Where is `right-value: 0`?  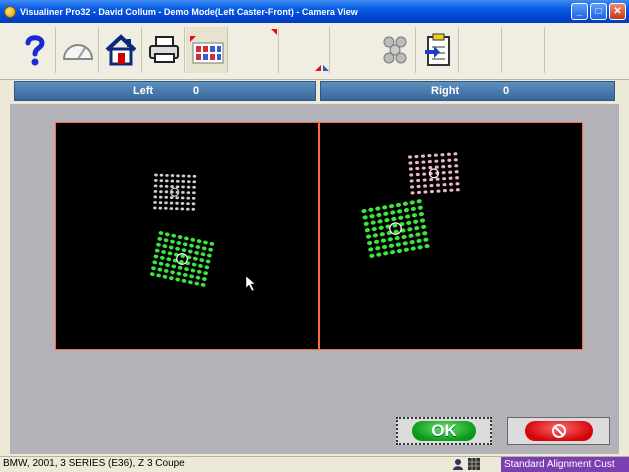 right-value: 0 is located at coordinates (506, 91).